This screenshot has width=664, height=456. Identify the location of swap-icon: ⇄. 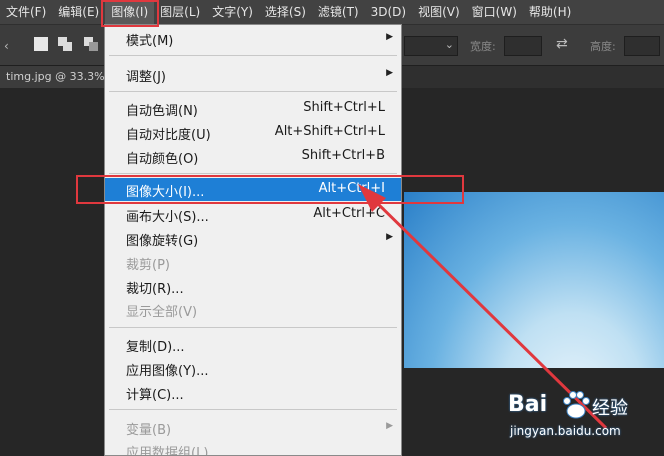
(562, 44).